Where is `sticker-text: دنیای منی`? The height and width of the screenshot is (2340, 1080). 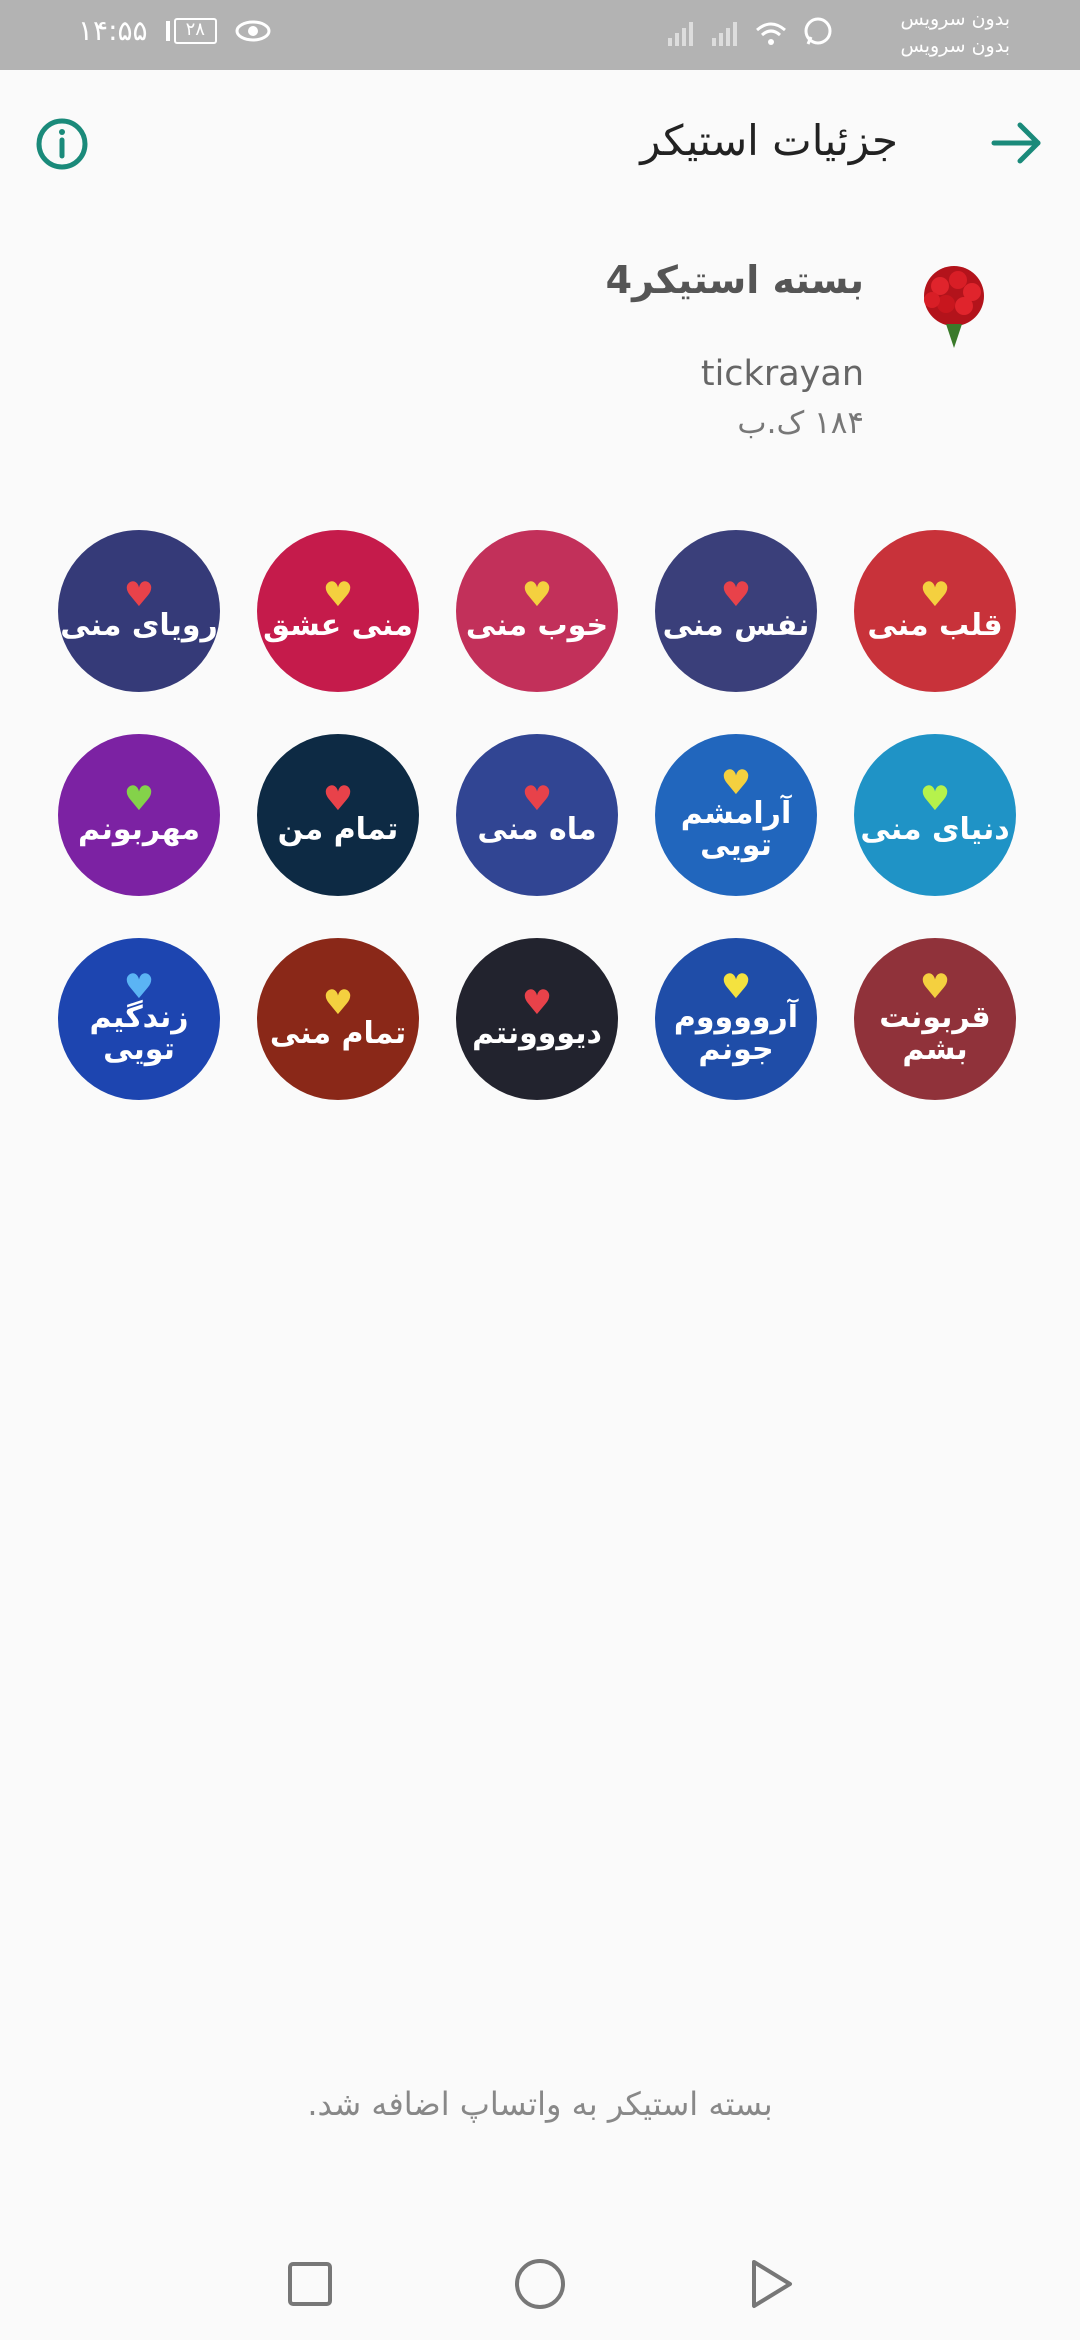
sticker-text: دنیای منی is located at coordinates (935, 829).